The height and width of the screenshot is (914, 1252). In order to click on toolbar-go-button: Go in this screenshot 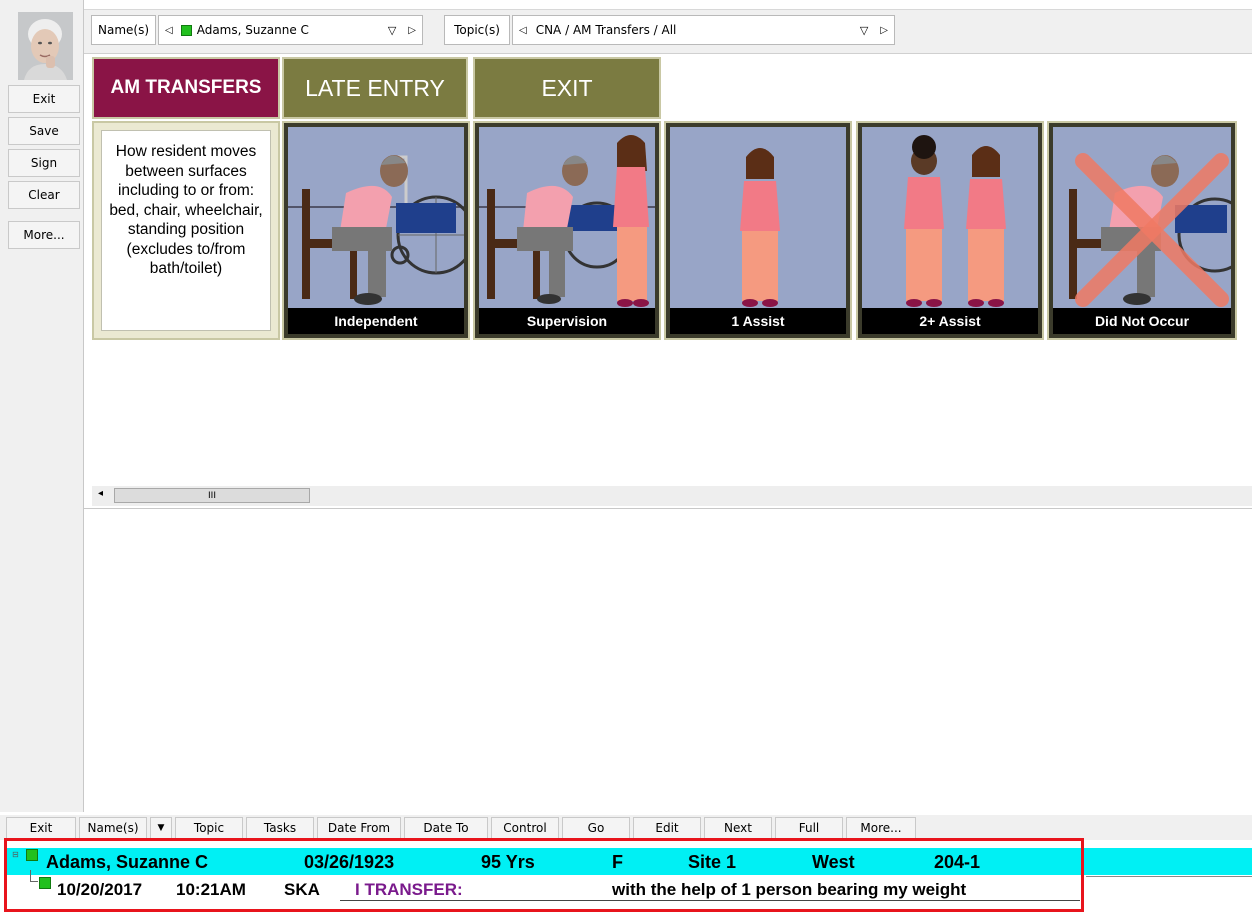, I will do `click(596, 828)`.